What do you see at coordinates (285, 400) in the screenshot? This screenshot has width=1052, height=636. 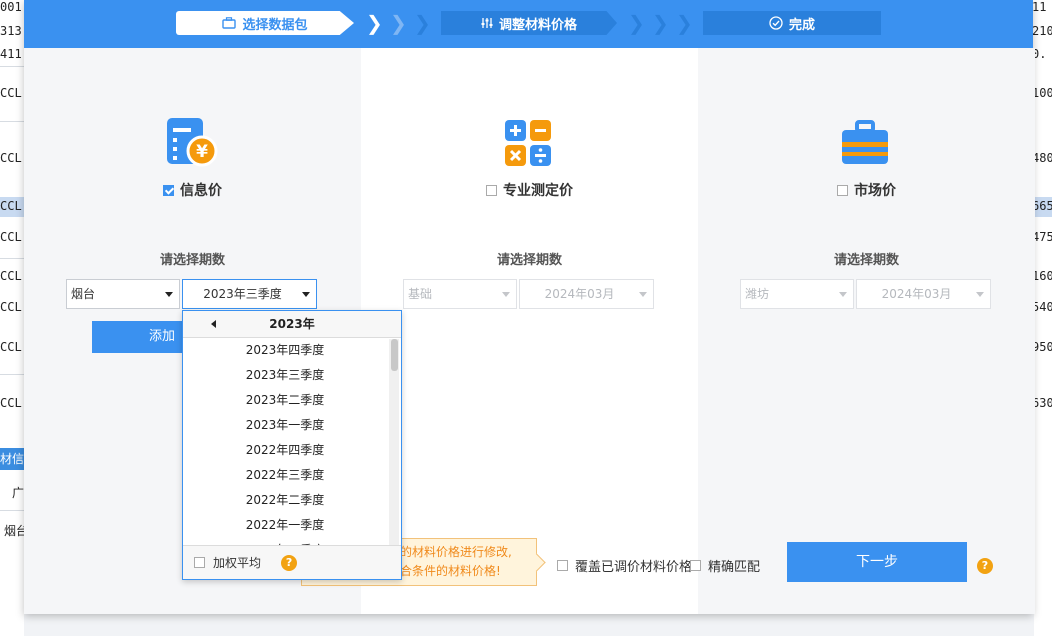 I see `period-option: 2023年二季度` at bounding box center [285, 400].